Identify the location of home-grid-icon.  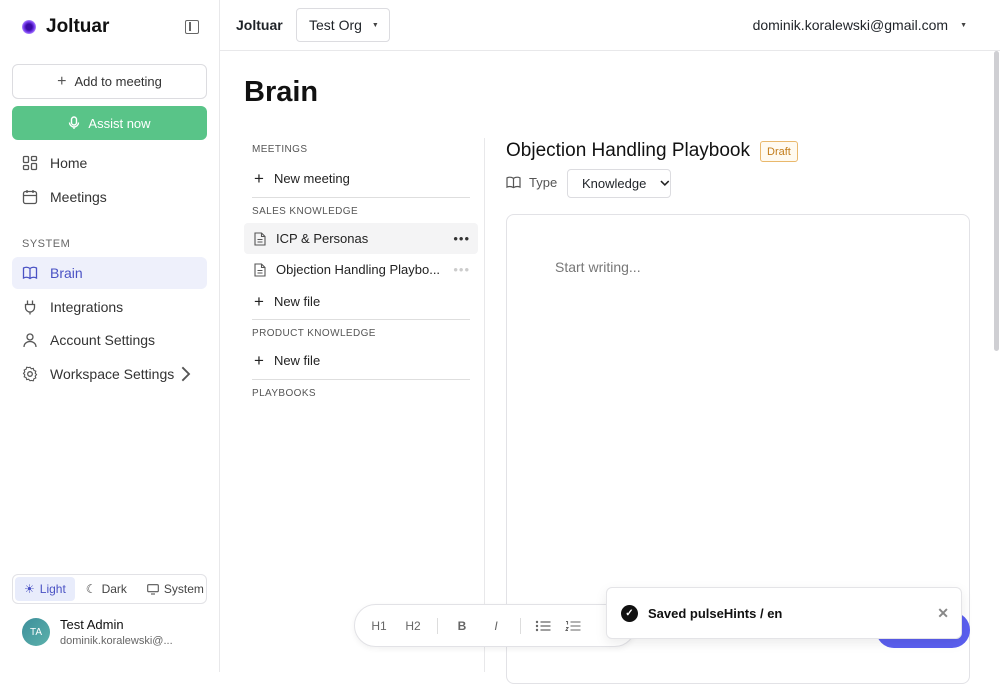
(30, 163).